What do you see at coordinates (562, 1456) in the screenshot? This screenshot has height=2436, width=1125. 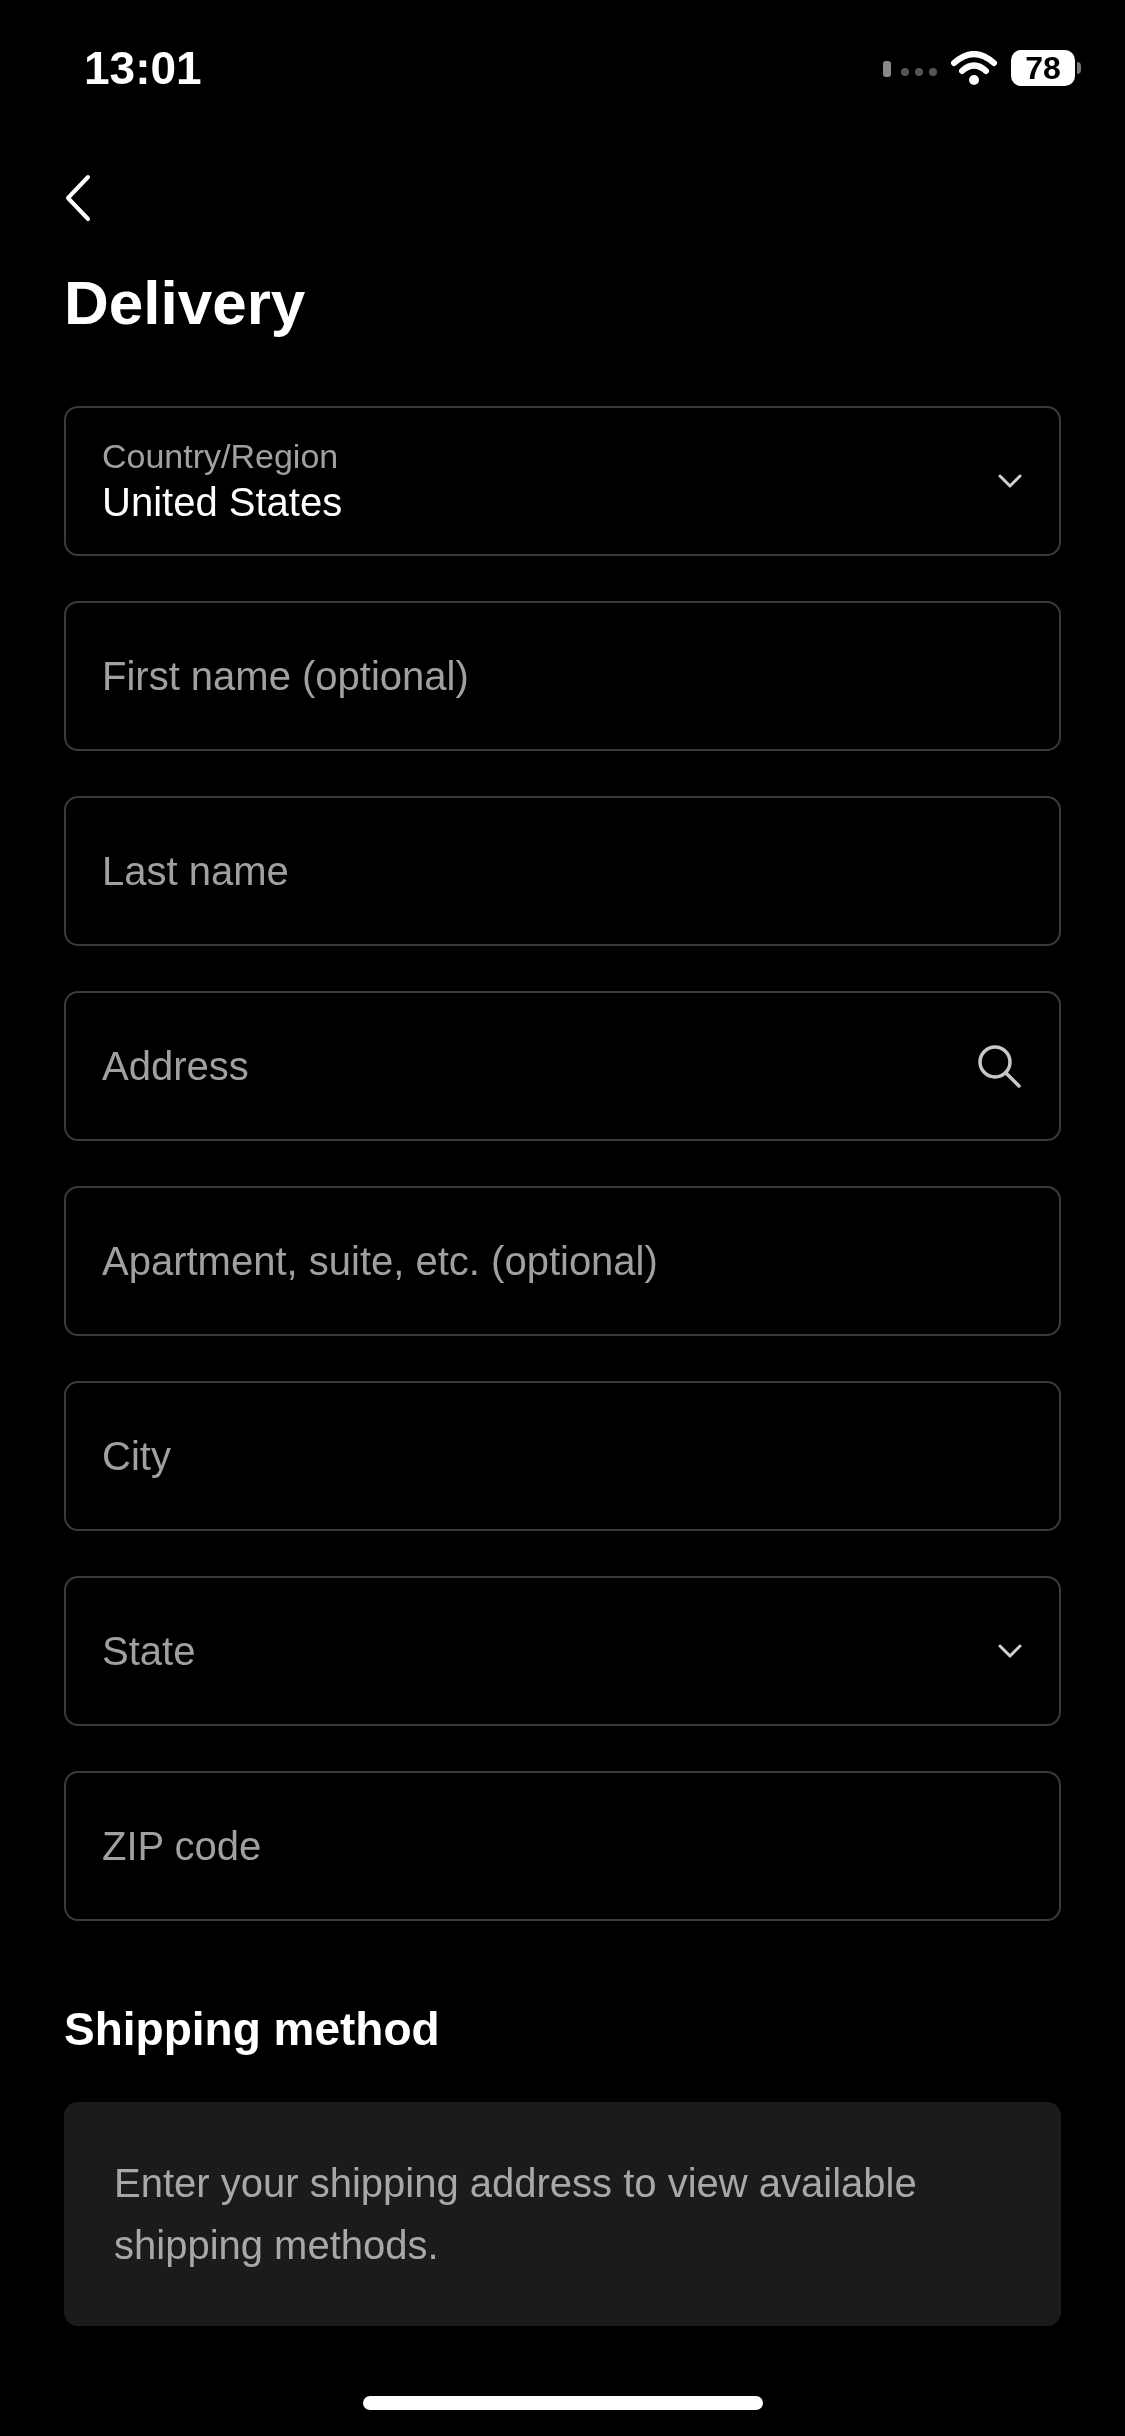 I see `text-field: City` at bounding box center [562, 1456].